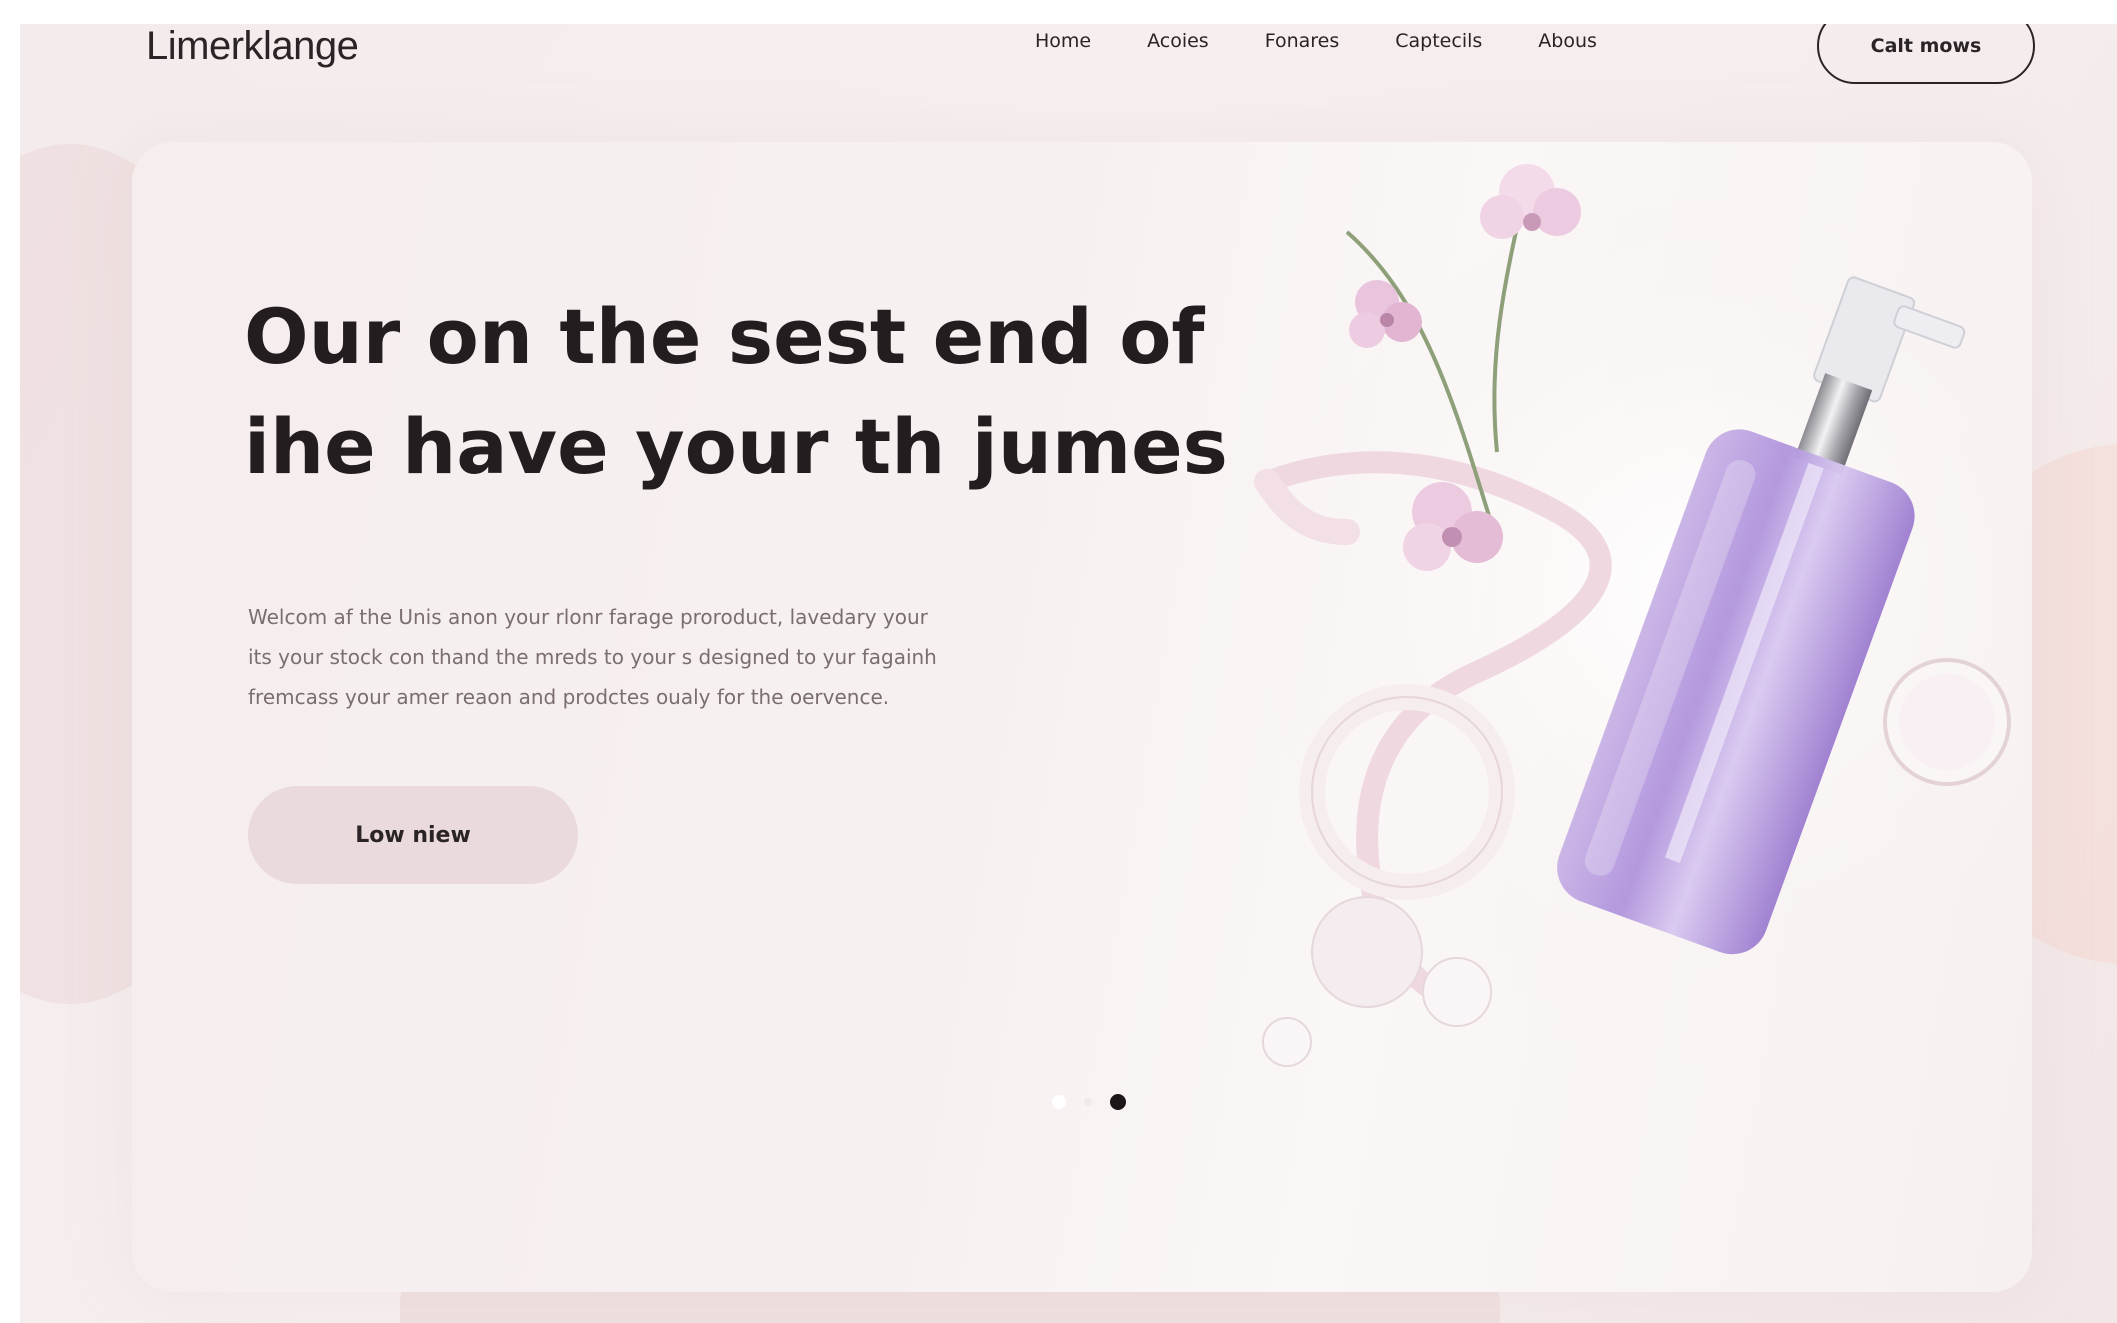 This screenshot has height=1323, width=2117. What do you see at coordinates (1567, 41) in the screenshot?
I see `nav-item-abous: Abous` at bounding box center [1567, 41].